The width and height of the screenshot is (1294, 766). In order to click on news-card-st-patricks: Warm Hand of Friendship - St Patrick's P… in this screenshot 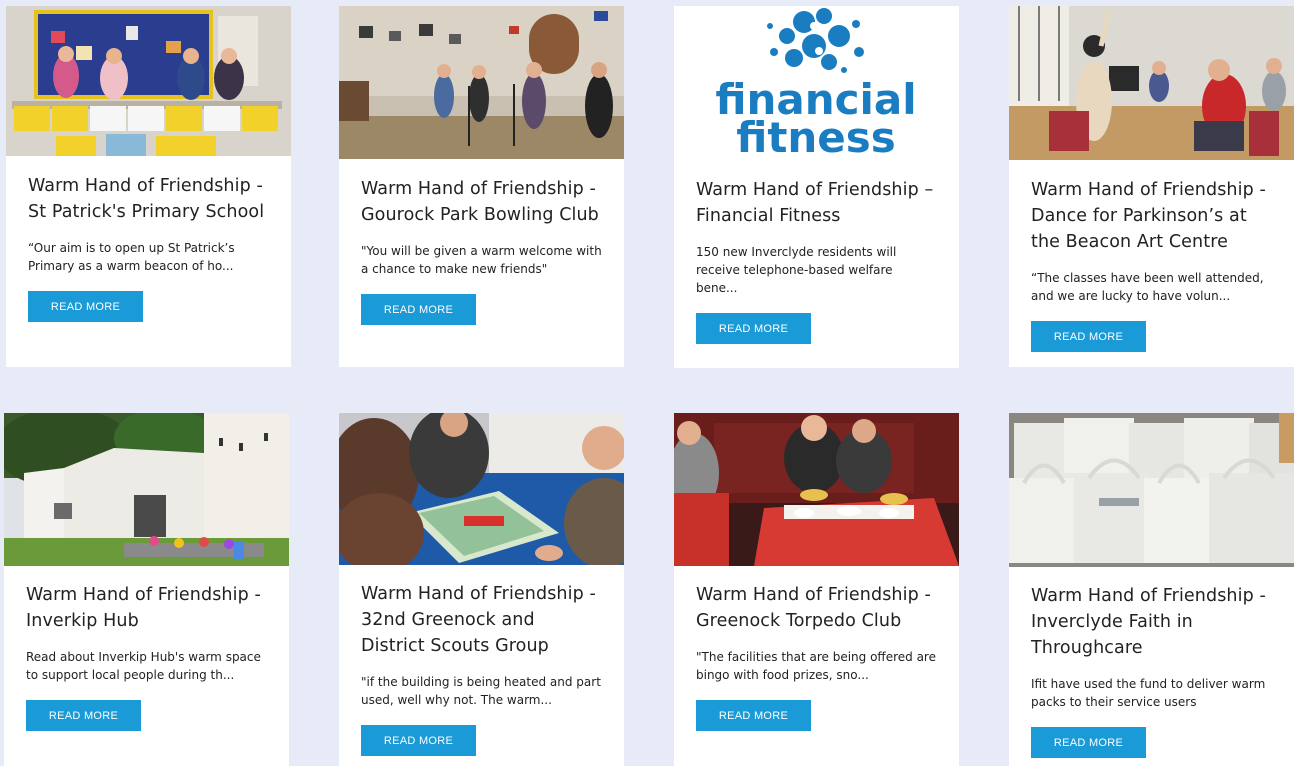, I will do `click(148, 186)`.